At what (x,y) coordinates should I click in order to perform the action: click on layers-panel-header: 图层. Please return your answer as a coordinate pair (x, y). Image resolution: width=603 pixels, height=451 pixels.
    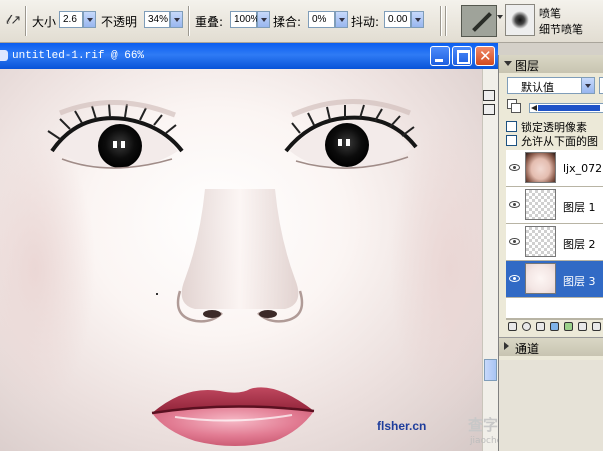
    Looking at the image, I should click on (551, 64).